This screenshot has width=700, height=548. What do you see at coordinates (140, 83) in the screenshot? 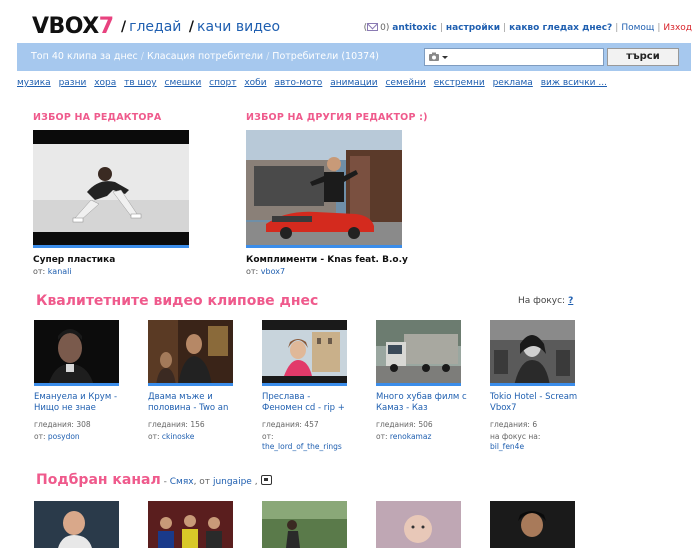
I see `category-tv-show: тв шоу` at bounding box center [140, 83].